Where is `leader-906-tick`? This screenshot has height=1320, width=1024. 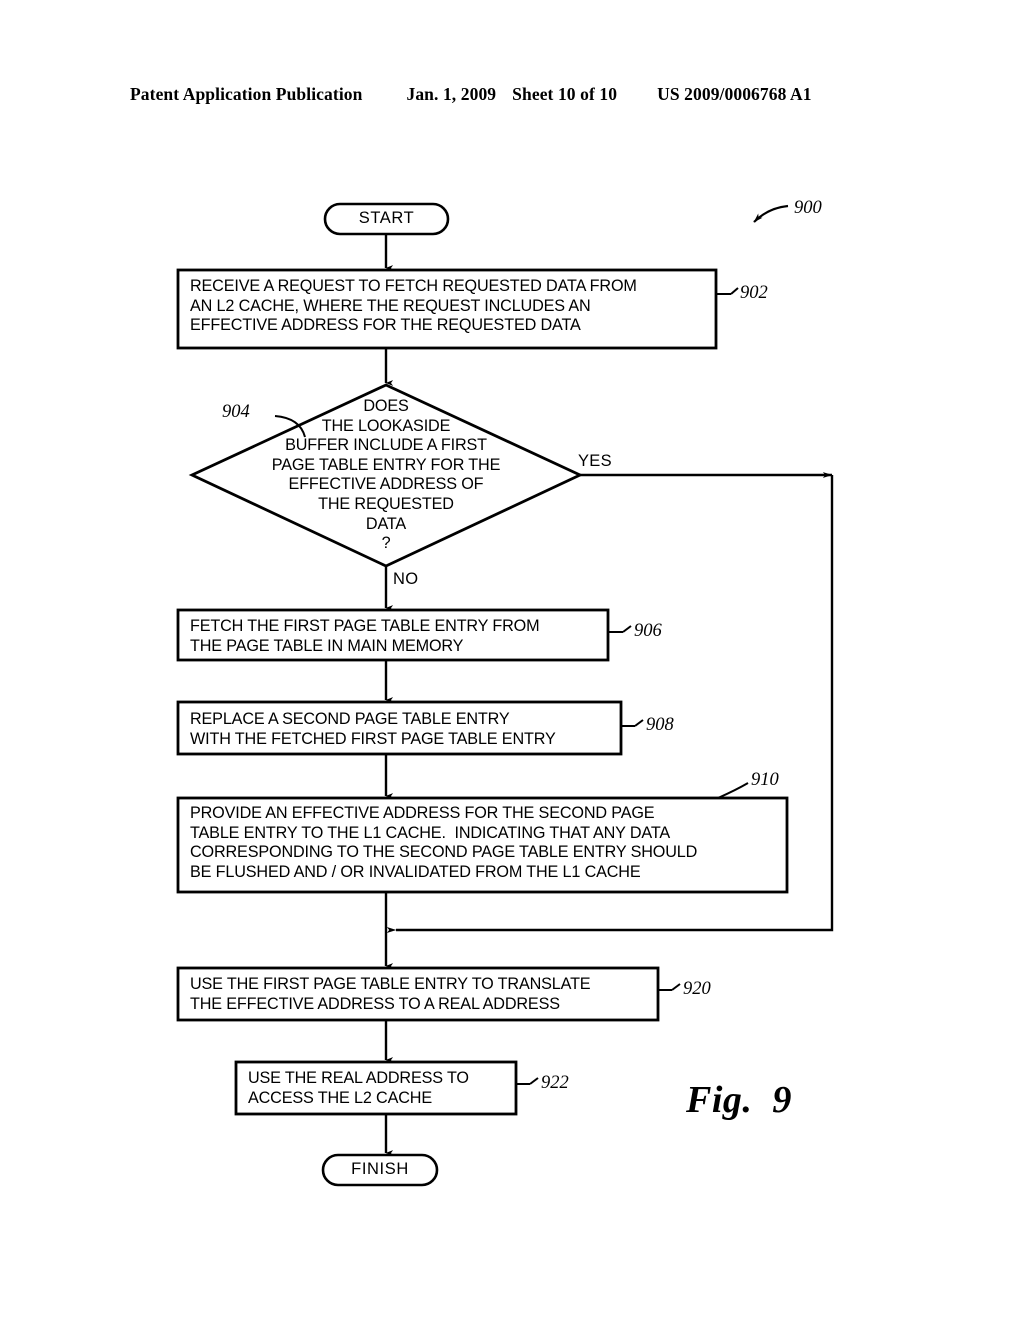
leader-906-tick is located at coordinates (627, 629).